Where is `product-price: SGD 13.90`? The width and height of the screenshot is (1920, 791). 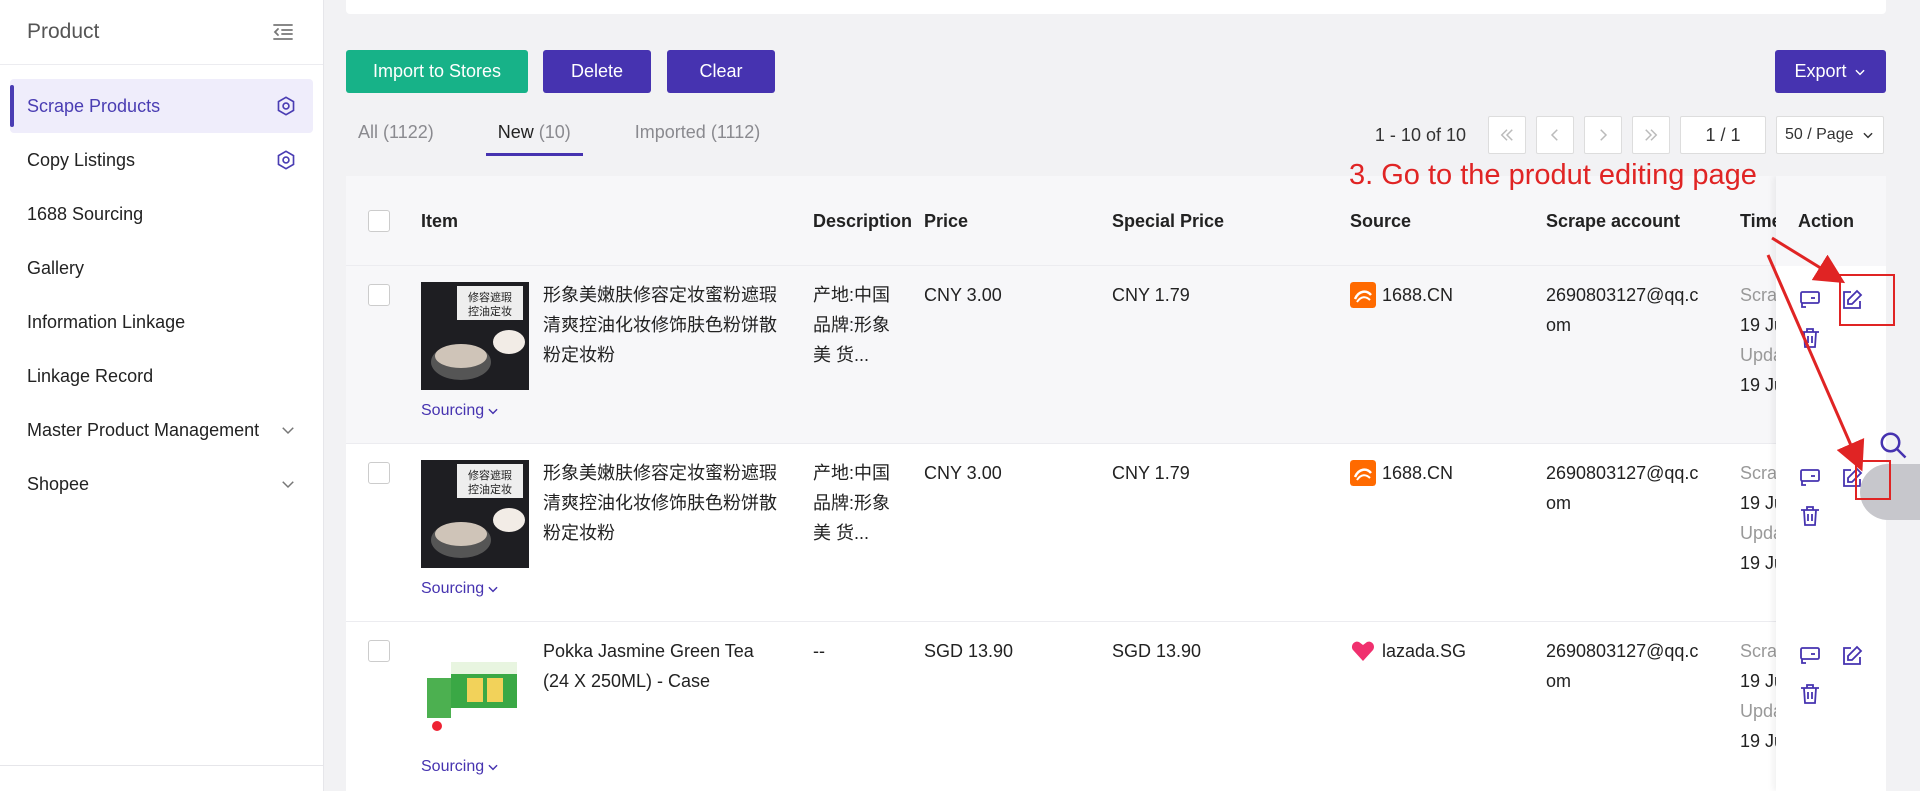
product-price: SGD 13.90 is located at coordinates (969, 651).